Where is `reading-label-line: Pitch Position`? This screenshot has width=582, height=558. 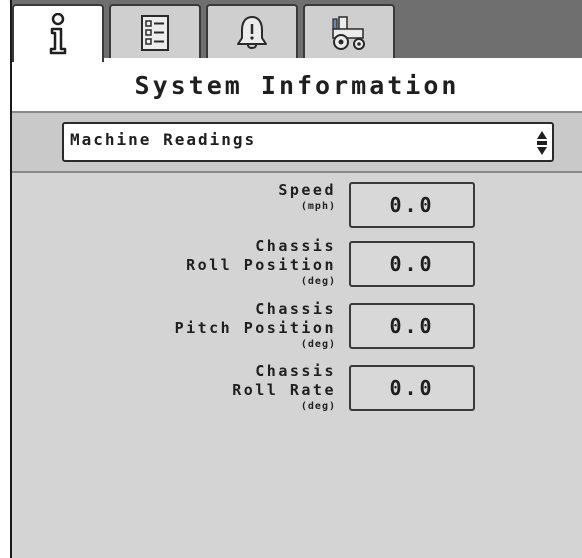 reading-label-line: Pitch Position is located at coordinates (255, 328).